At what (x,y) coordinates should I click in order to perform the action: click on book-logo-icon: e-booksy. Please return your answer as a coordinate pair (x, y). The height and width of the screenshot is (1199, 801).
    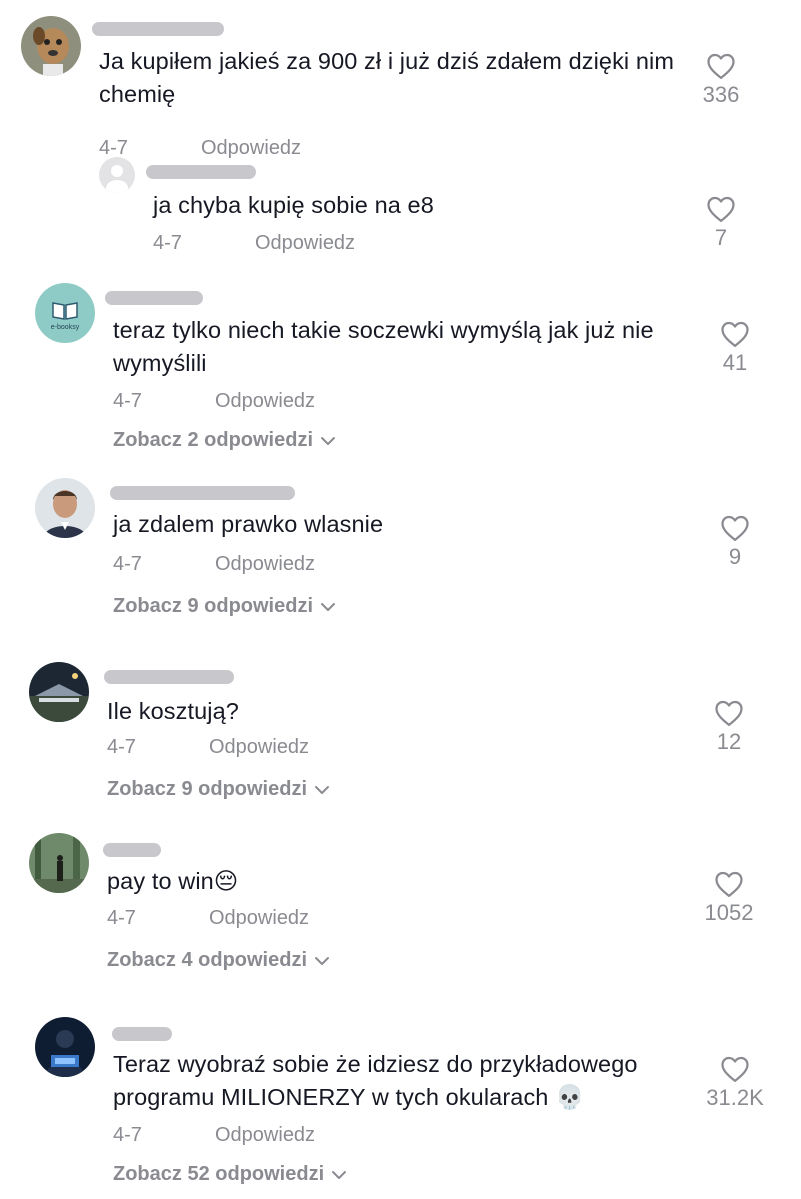
    Looking at the image, I should click on (65, 313).